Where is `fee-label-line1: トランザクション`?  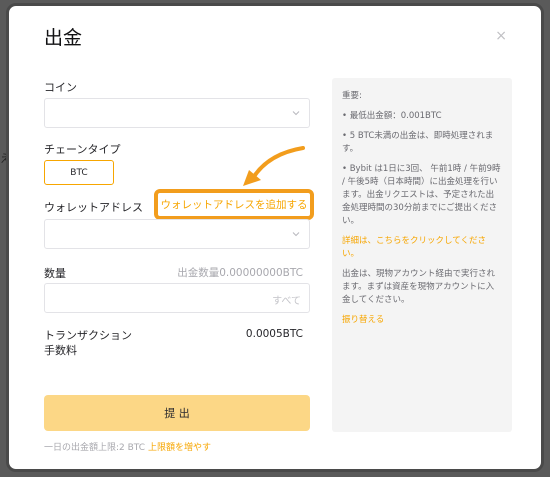
fee-label-line1: トランザクション is located at coordinates (88, 335).